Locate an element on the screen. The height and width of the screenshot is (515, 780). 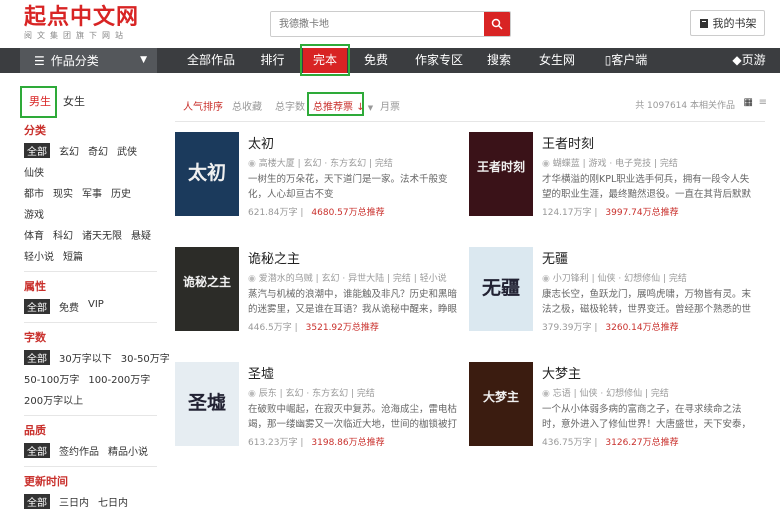
book-title: 大梦主 is located at coordinates (561, 372).